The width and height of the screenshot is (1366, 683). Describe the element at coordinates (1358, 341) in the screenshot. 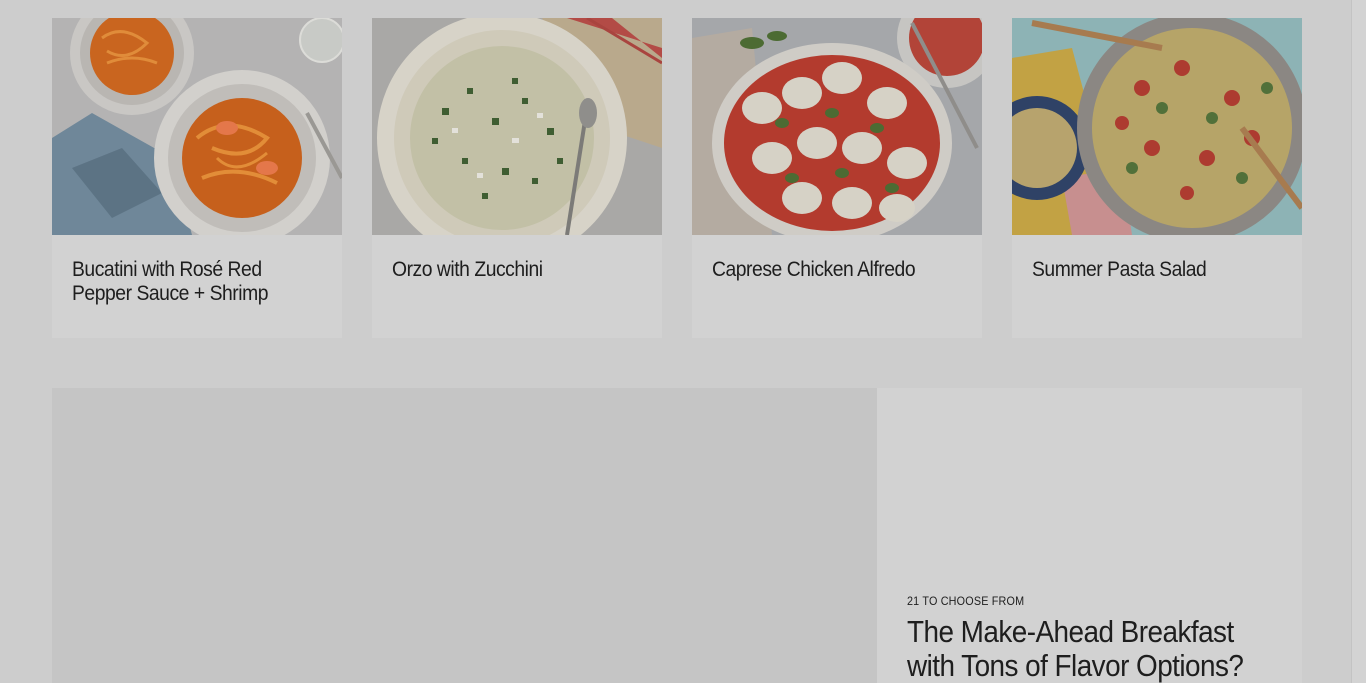

I see `page-scrollbar` at that location.